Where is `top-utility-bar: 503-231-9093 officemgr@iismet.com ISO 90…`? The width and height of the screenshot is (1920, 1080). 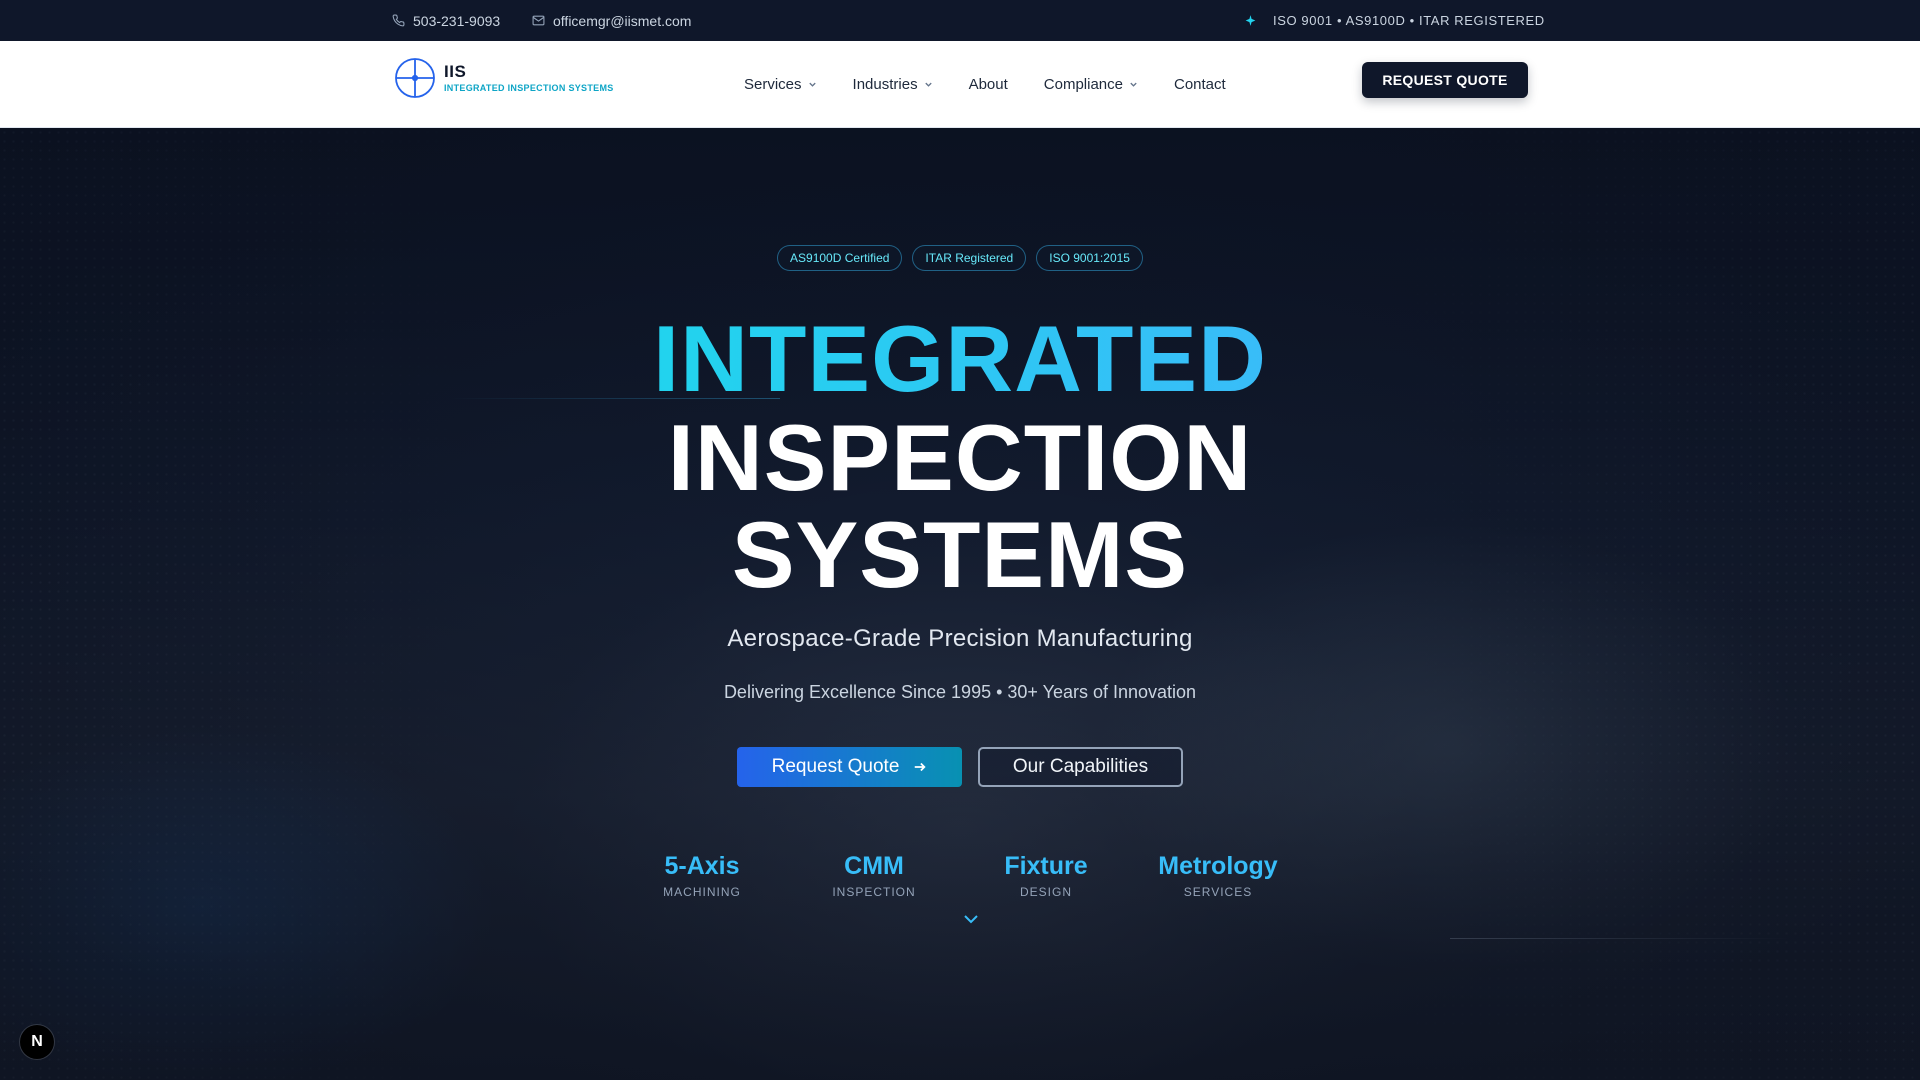 top-utility-bar: 503-231-9093 officemgr@iismet.com ISO 90… is located at coordinates (960, 20).